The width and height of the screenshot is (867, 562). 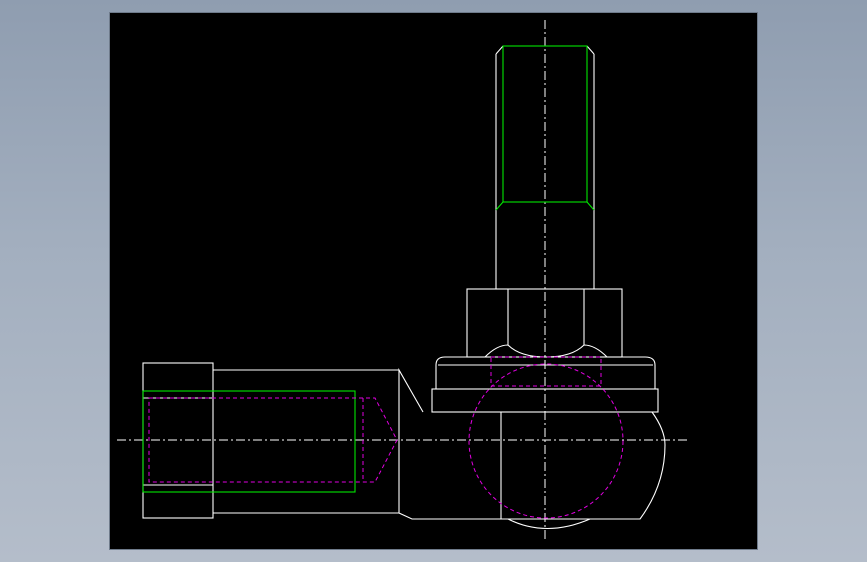 I want to click on housing-profile, so click(x=532, y=443).